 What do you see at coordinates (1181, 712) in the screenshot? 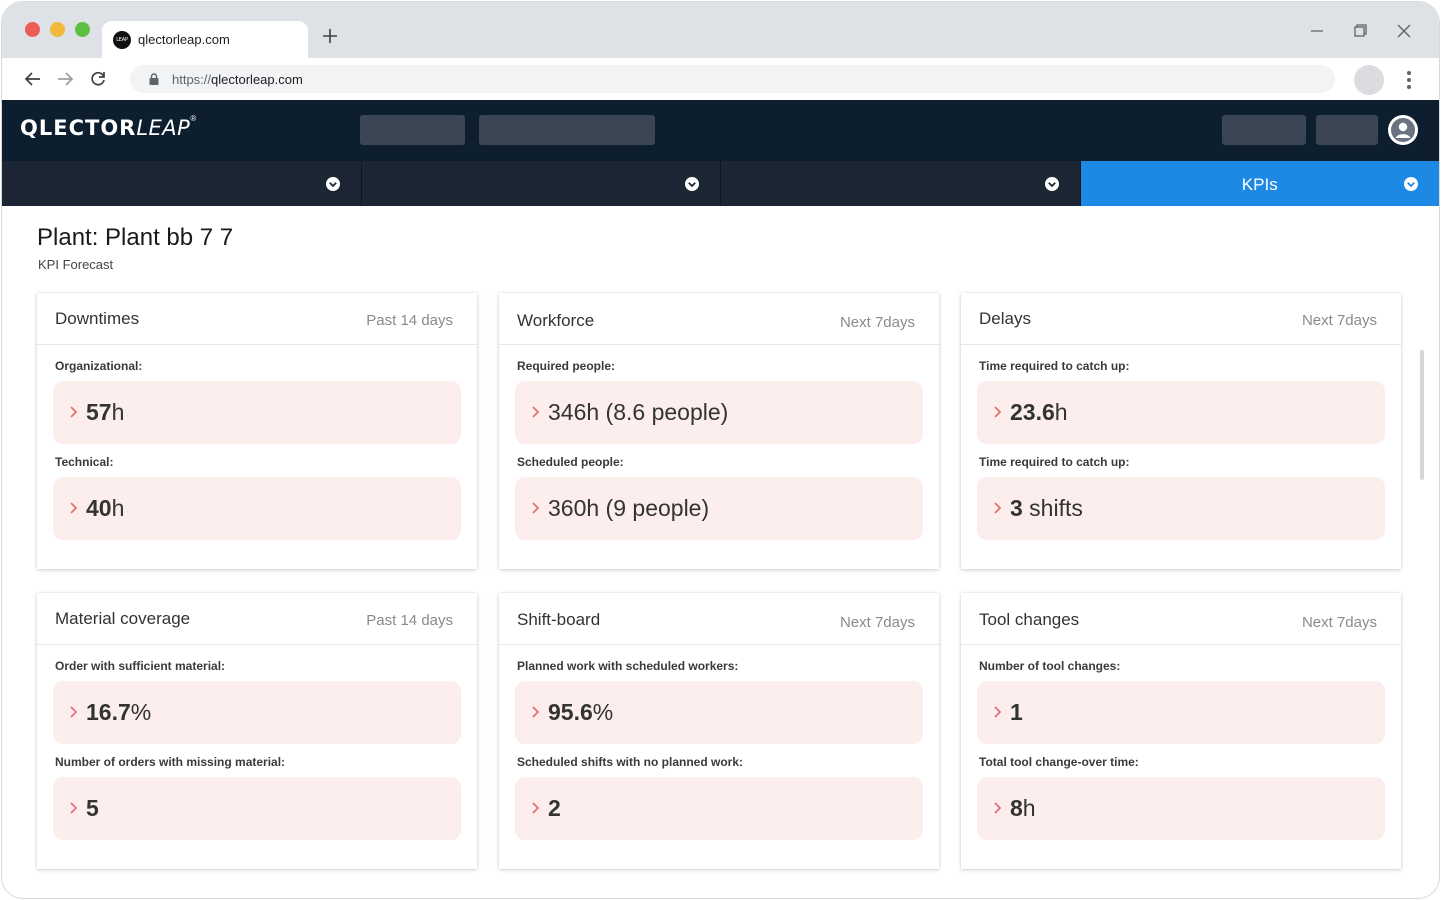
I see `metric-value-box: 1` at bounding box center [1181, 712].